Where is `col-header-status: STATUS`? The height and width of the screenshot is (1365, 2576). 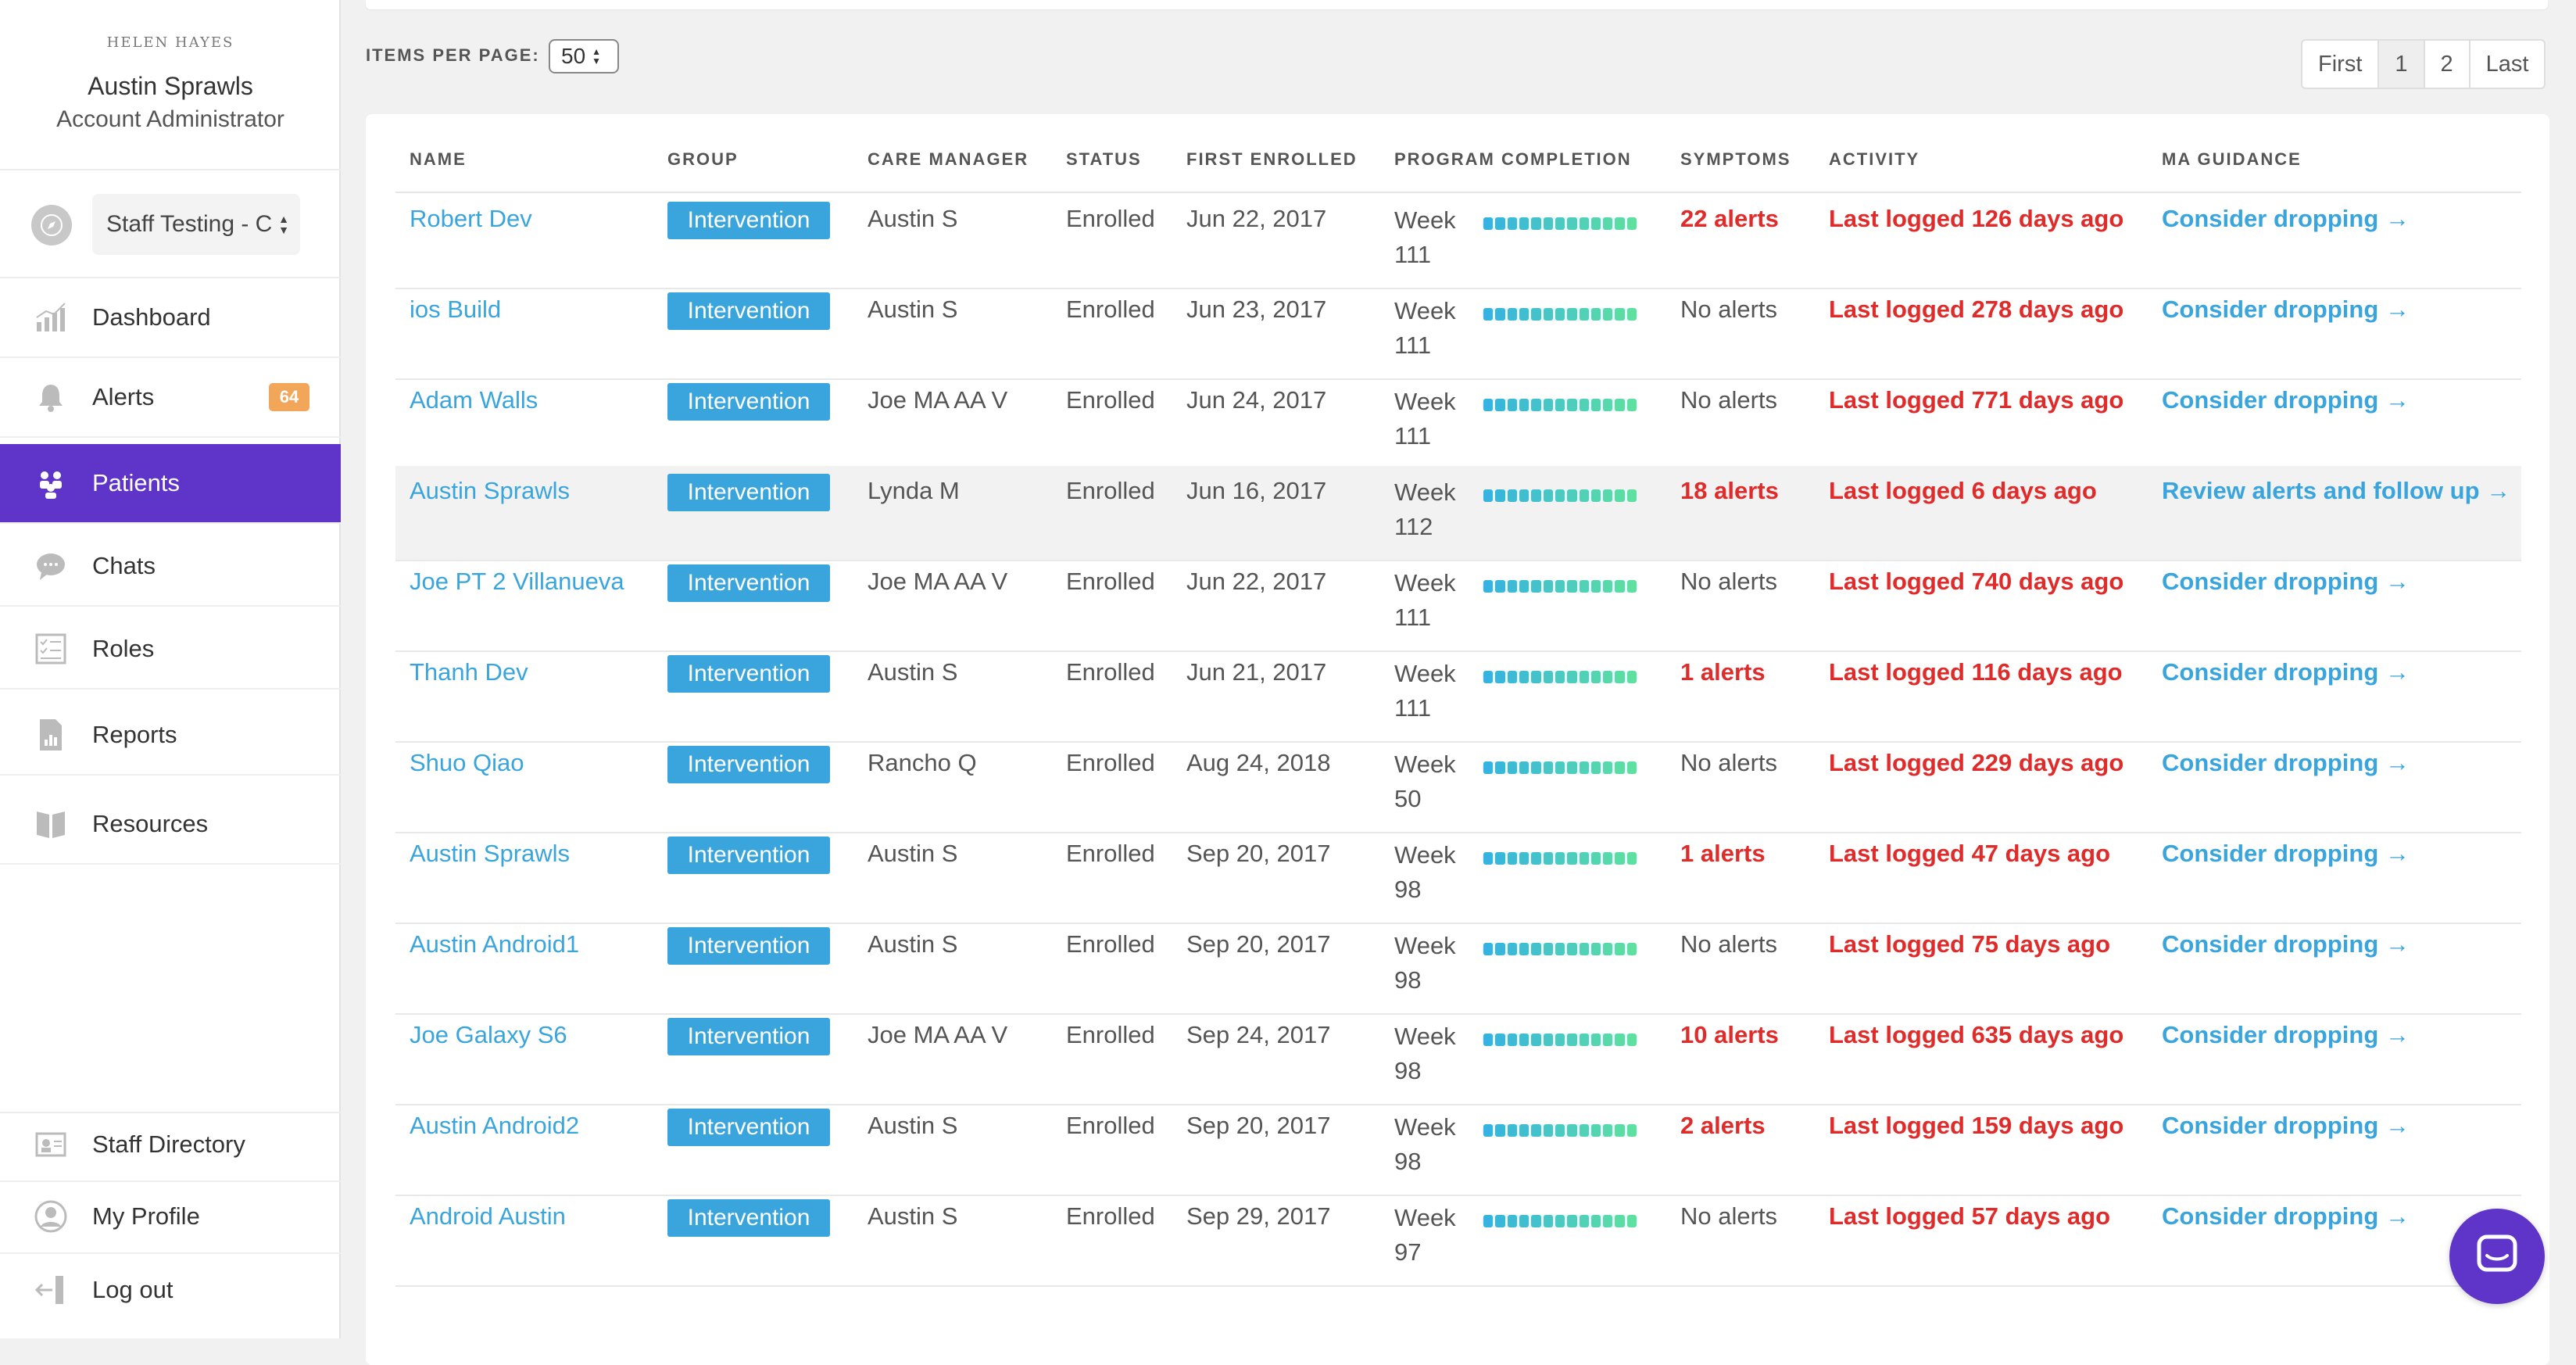 col-header-status: STATUS is located at coordinates (1104, 159).